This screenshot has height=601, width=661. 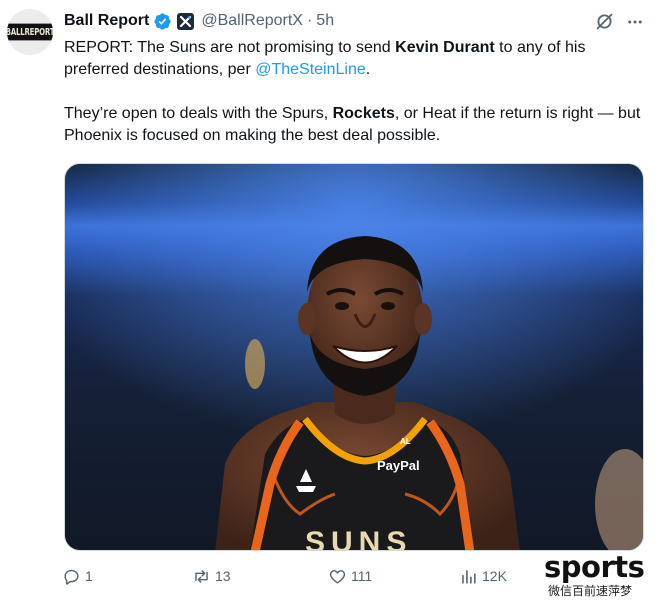 What do you see at coordinates (445, 47) in the screenshot?
I see `bold-player-name: Kevin Durant` at bounding box center [445, 47].